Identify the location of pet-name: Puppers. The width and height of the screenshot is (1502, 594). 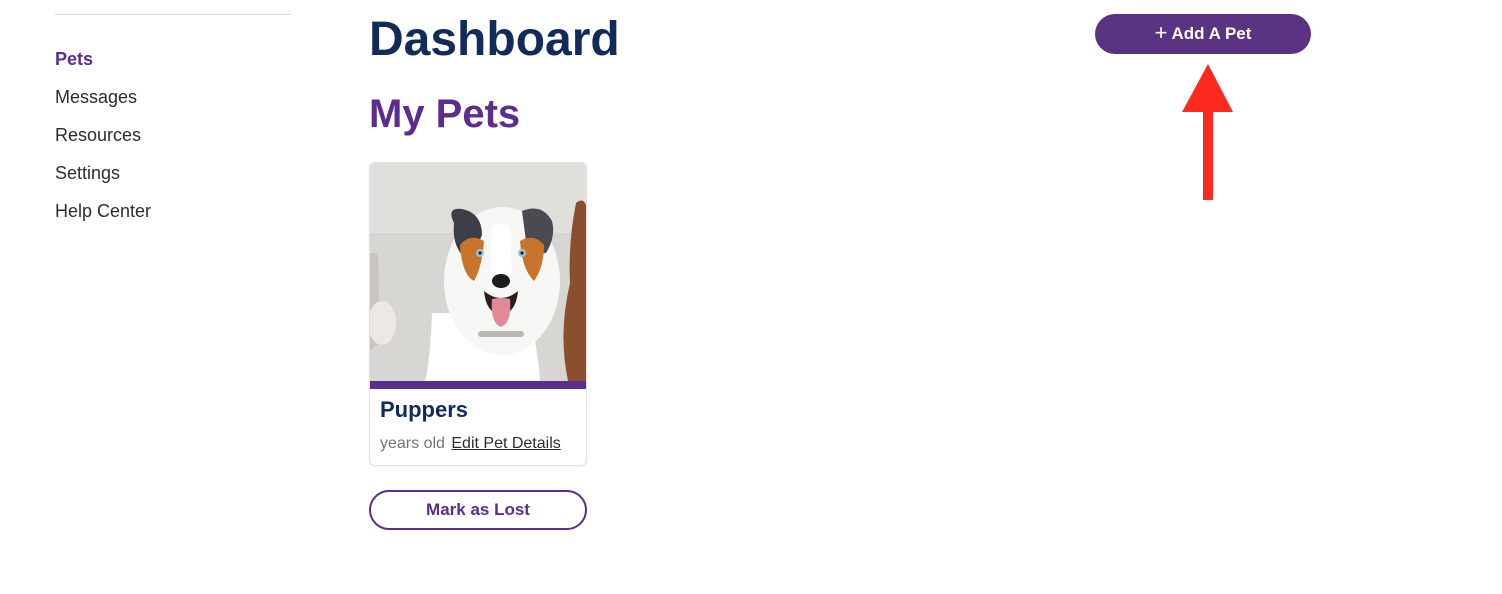
(424, 409).